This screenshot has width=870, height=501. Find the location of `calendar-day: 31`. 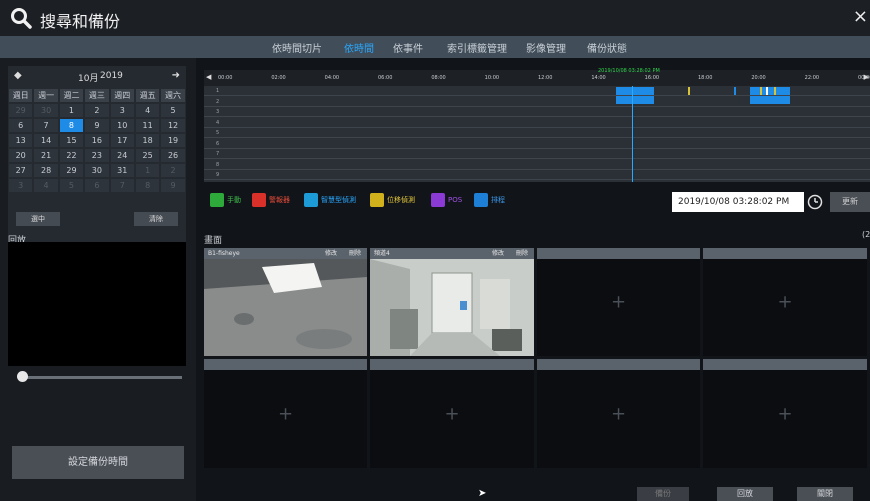

calendar-day: 31 is located at coordinates (122, 170).